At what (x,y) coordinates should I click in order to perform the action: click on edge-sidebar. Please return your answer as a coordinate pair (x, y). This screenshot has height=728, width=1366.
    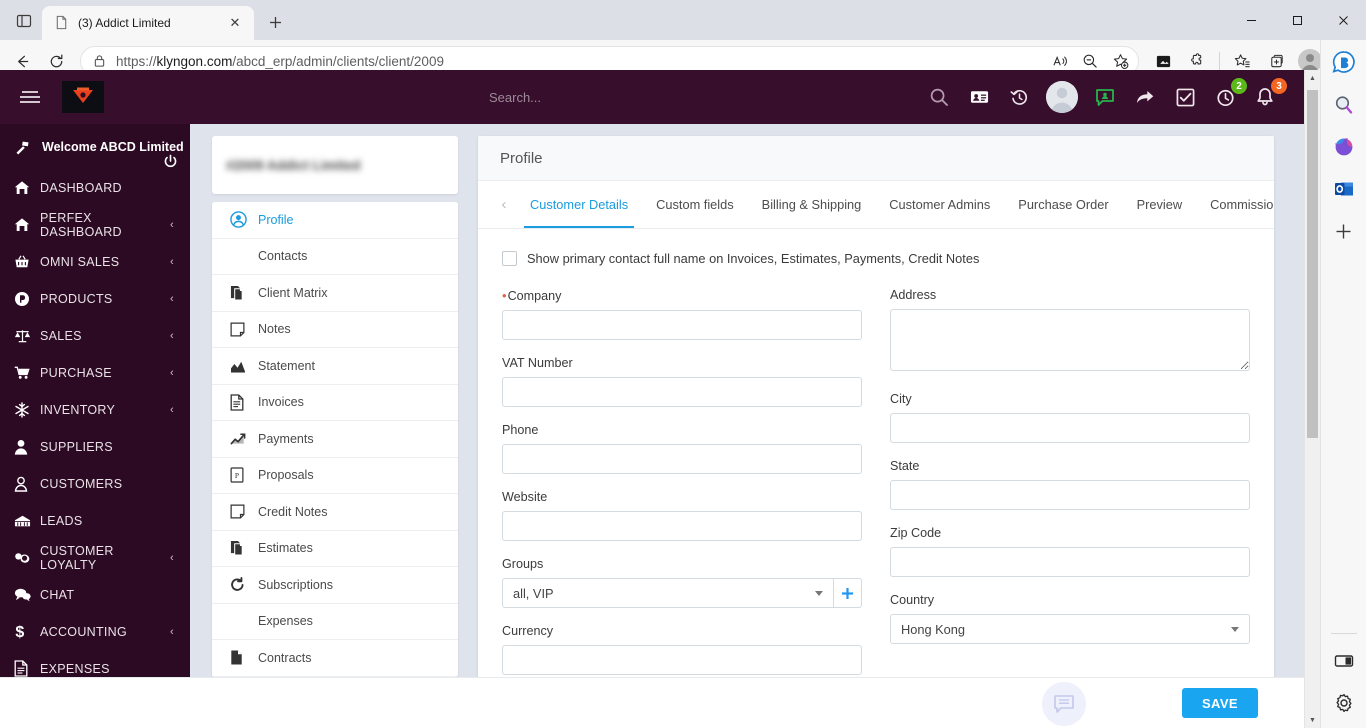
    Looking at the image, I should click on (1343, 384).